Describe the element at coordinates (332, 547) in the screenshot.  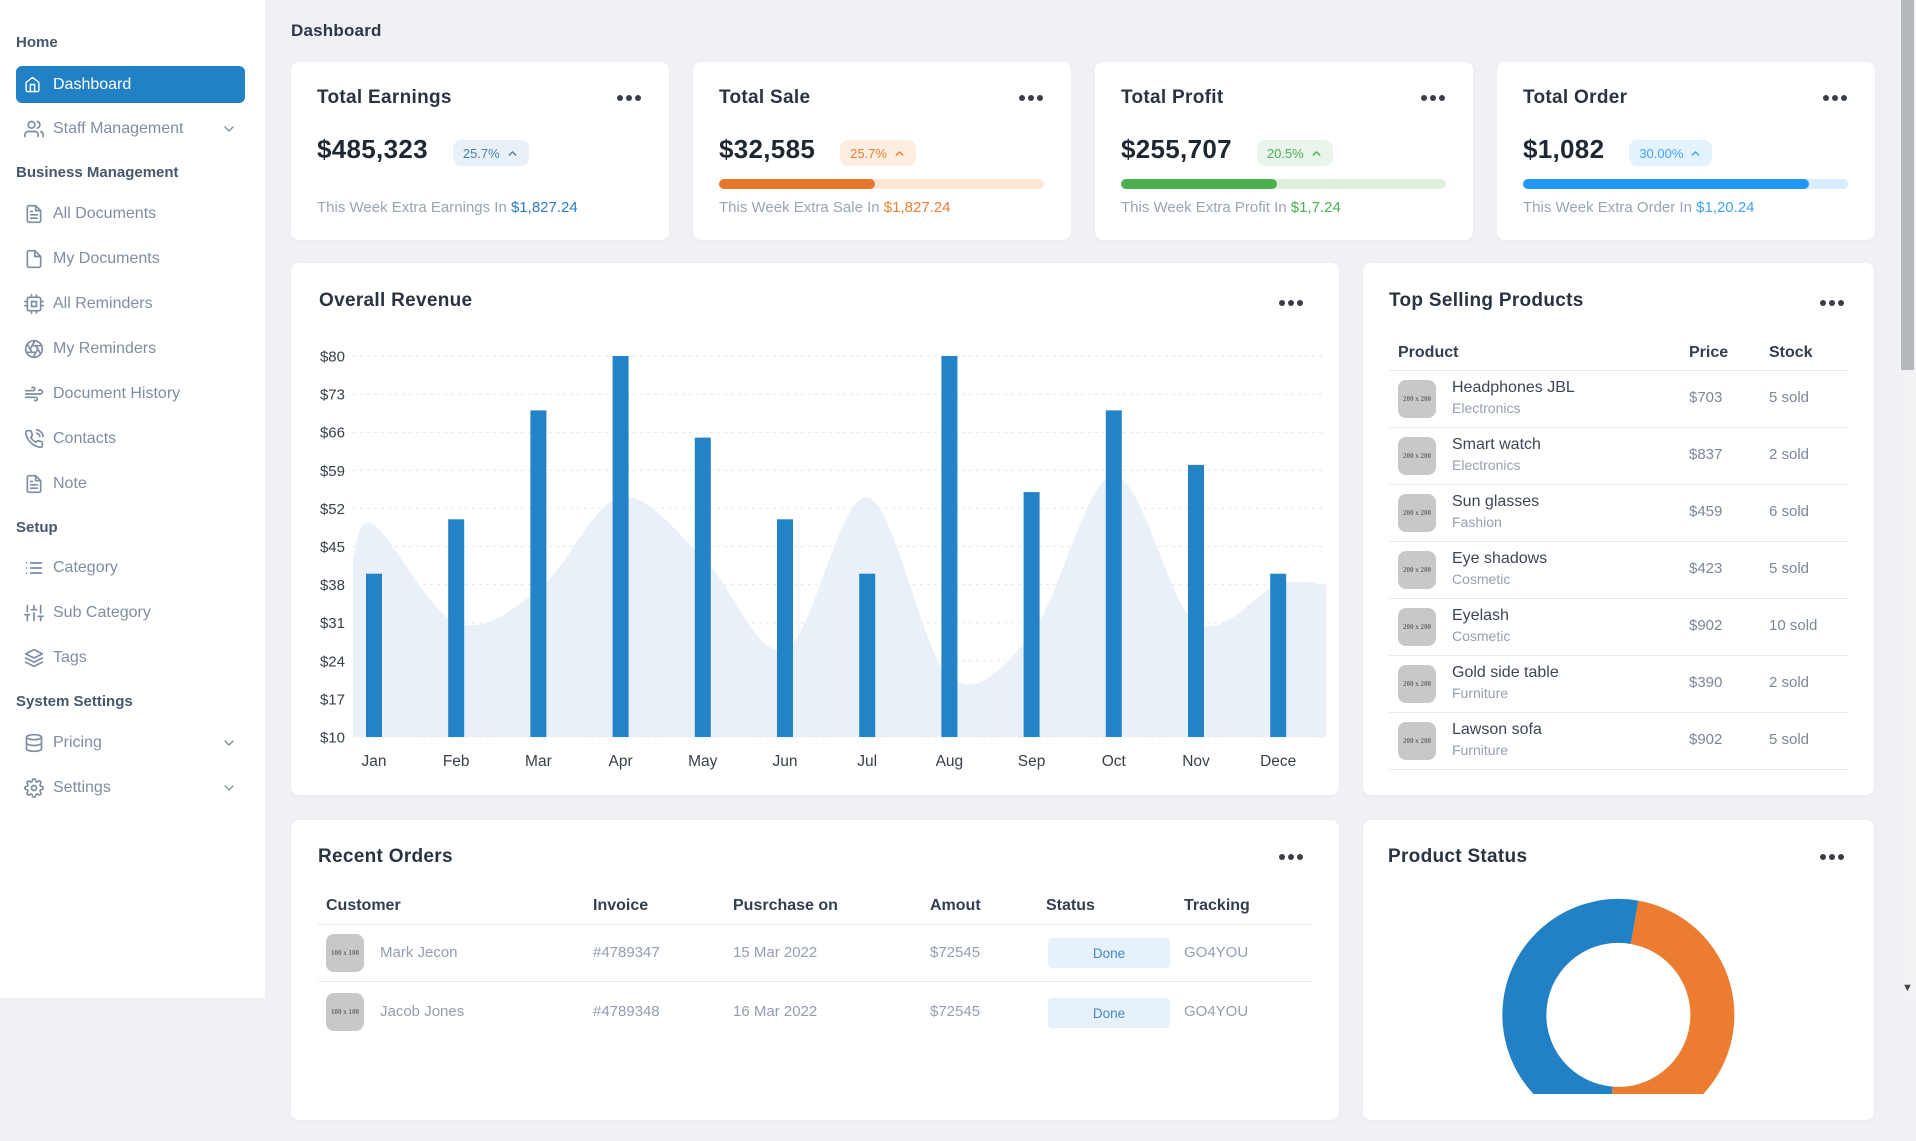
I see `svg-text: $45` at that location.